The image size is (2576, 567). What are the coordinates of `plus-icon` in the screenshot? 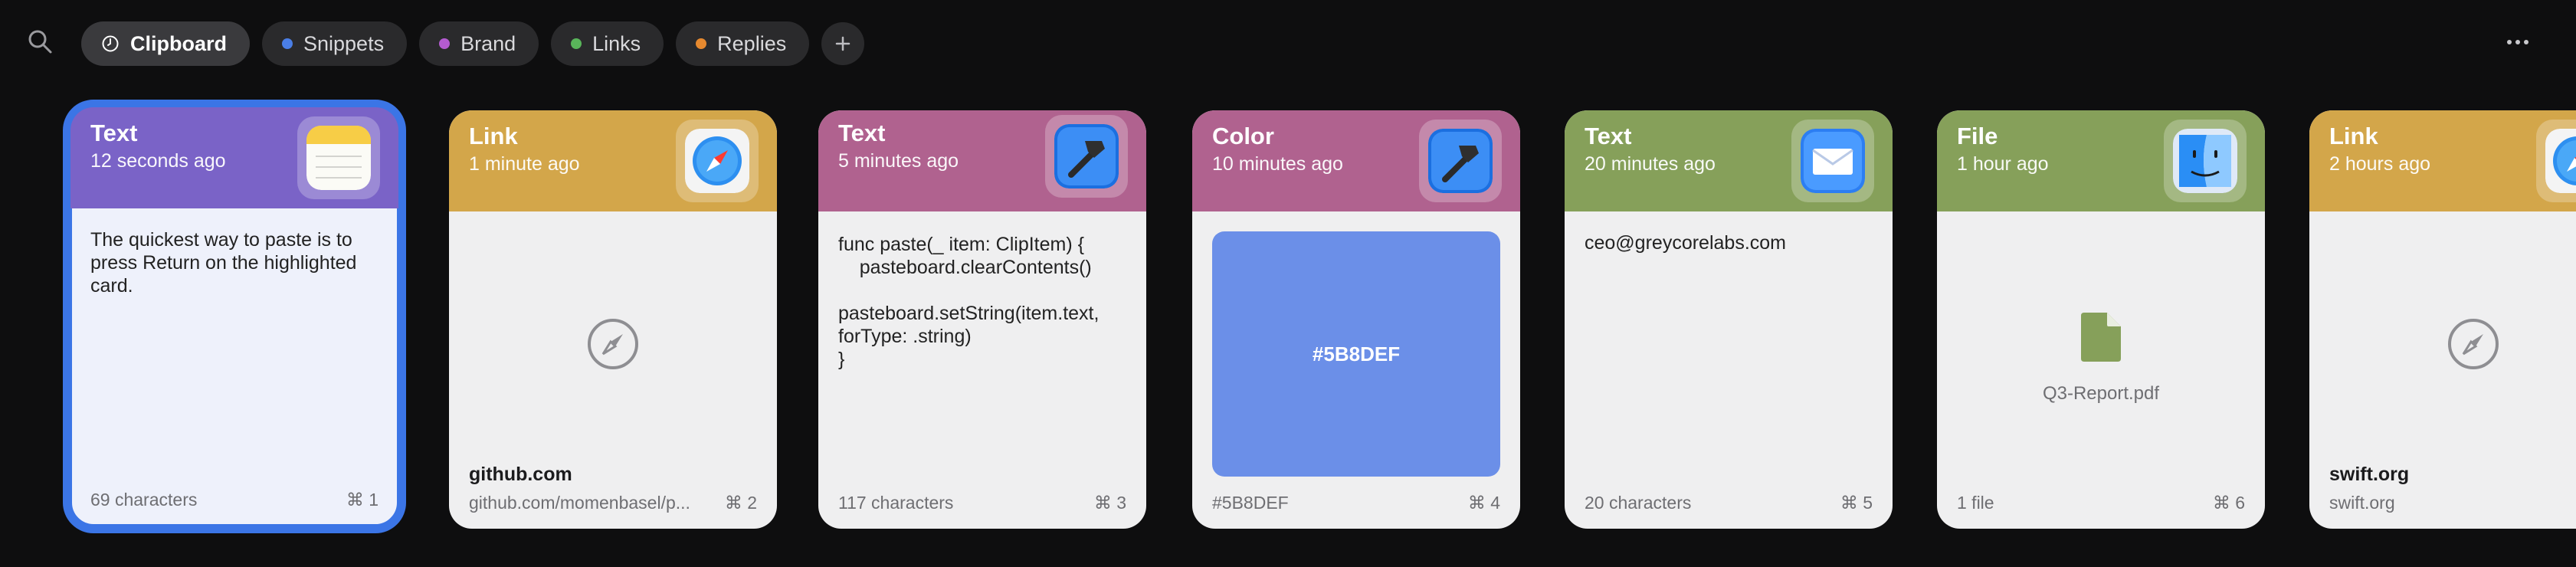 It's located at (842, 43).